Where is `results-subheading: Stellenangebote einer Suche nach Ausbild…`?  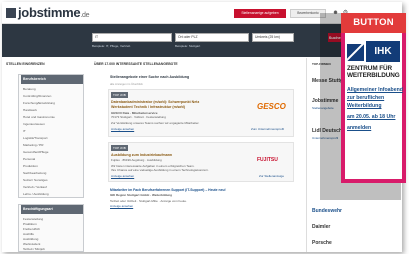
results-subheading: Stellenangebote einer Suche nach Ausbild… is located at coordinates (150, 77).